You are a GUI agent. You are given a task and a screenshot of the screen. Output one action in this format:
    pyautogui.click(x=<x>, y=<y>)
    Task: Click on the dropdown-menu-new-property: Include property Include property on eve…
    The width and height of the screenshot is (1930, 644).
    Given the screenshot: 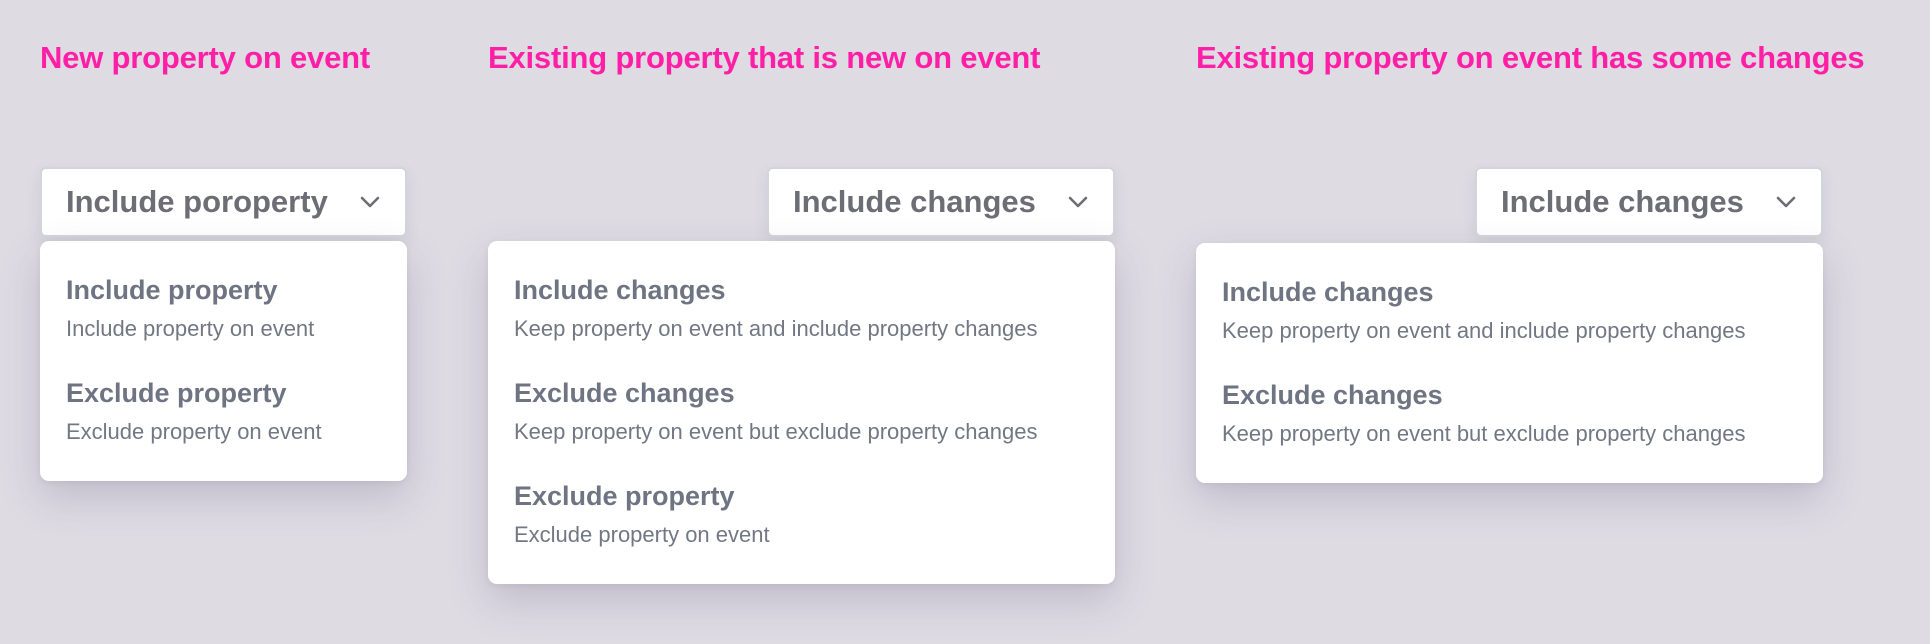 What is the action you would take?
    pyautogui.click(x=223, y=361)
    